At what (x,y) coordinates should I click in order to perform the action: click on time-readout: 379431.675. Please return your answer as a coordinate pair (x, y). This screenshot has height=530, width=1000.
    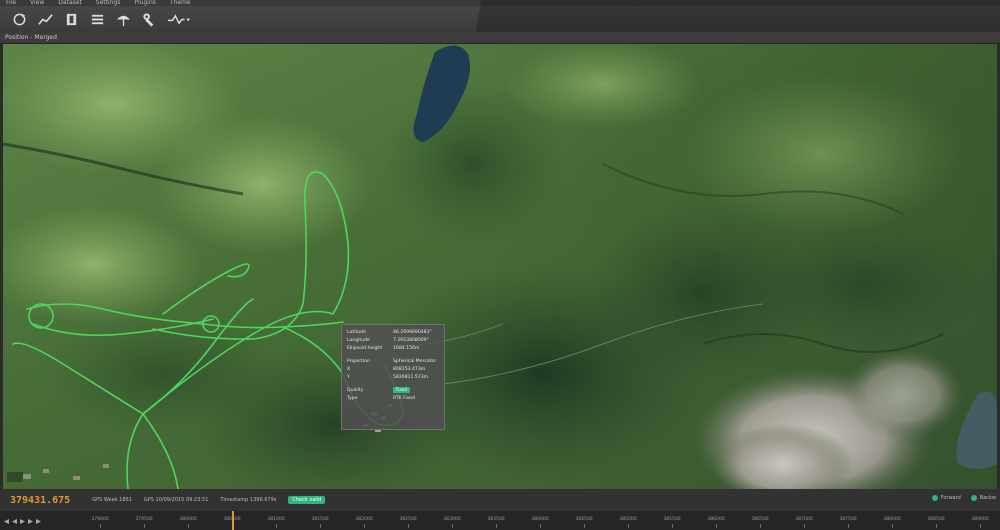
    Looking at the image, I should click on (40, 500).